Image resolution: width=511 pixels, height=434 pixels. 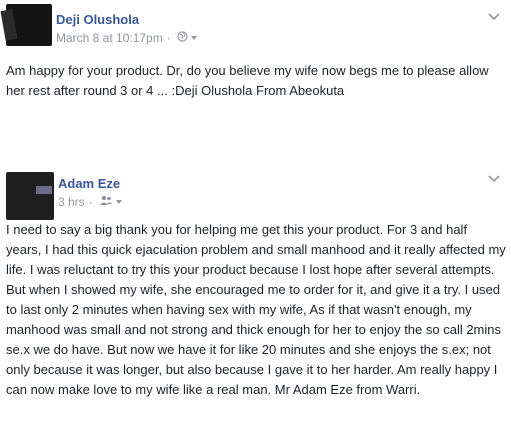 What do you see at coordinates (89, 183) in the screenshot?
I see `post-author-name: Adam Eze` at bounding box center [89, 183].